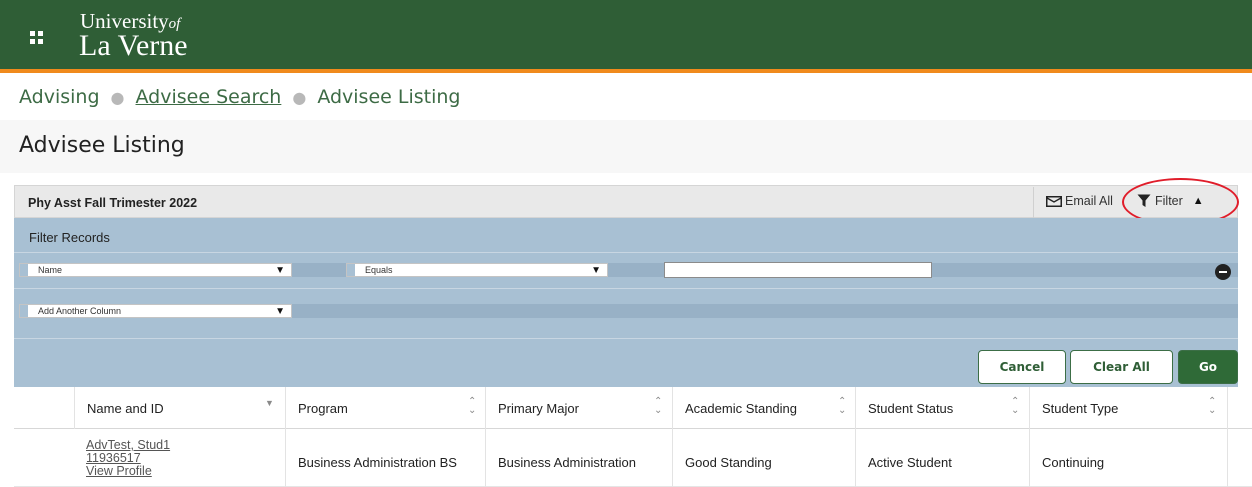  I want to click on cell-academic-standing: Good Standing, so click(763, 458).